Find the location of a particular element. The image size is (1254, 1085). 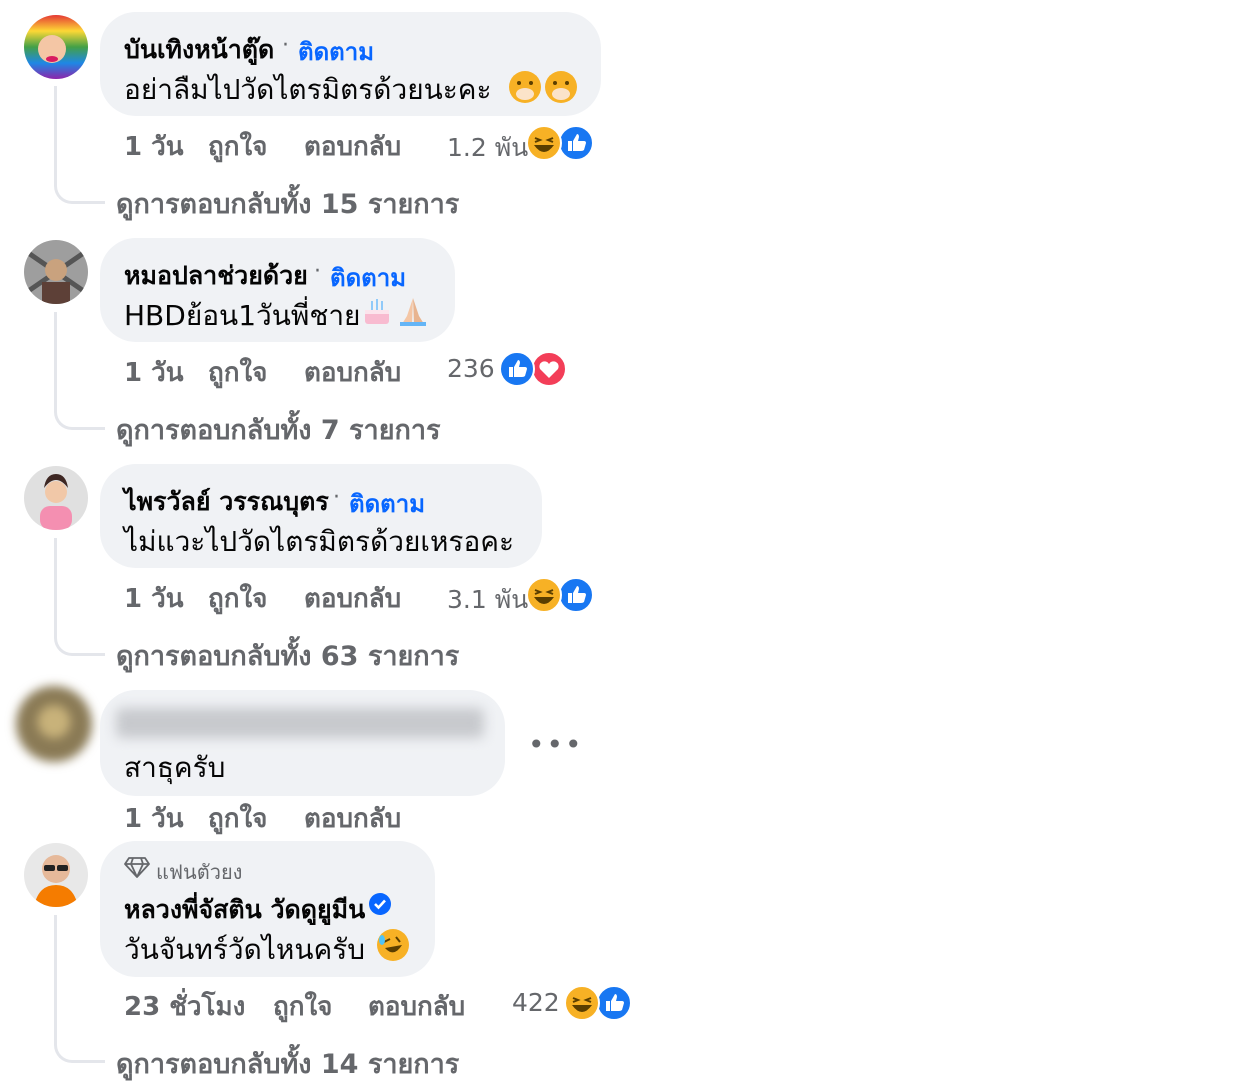

more-options-button: ••• is located at coordinates (556, 744).